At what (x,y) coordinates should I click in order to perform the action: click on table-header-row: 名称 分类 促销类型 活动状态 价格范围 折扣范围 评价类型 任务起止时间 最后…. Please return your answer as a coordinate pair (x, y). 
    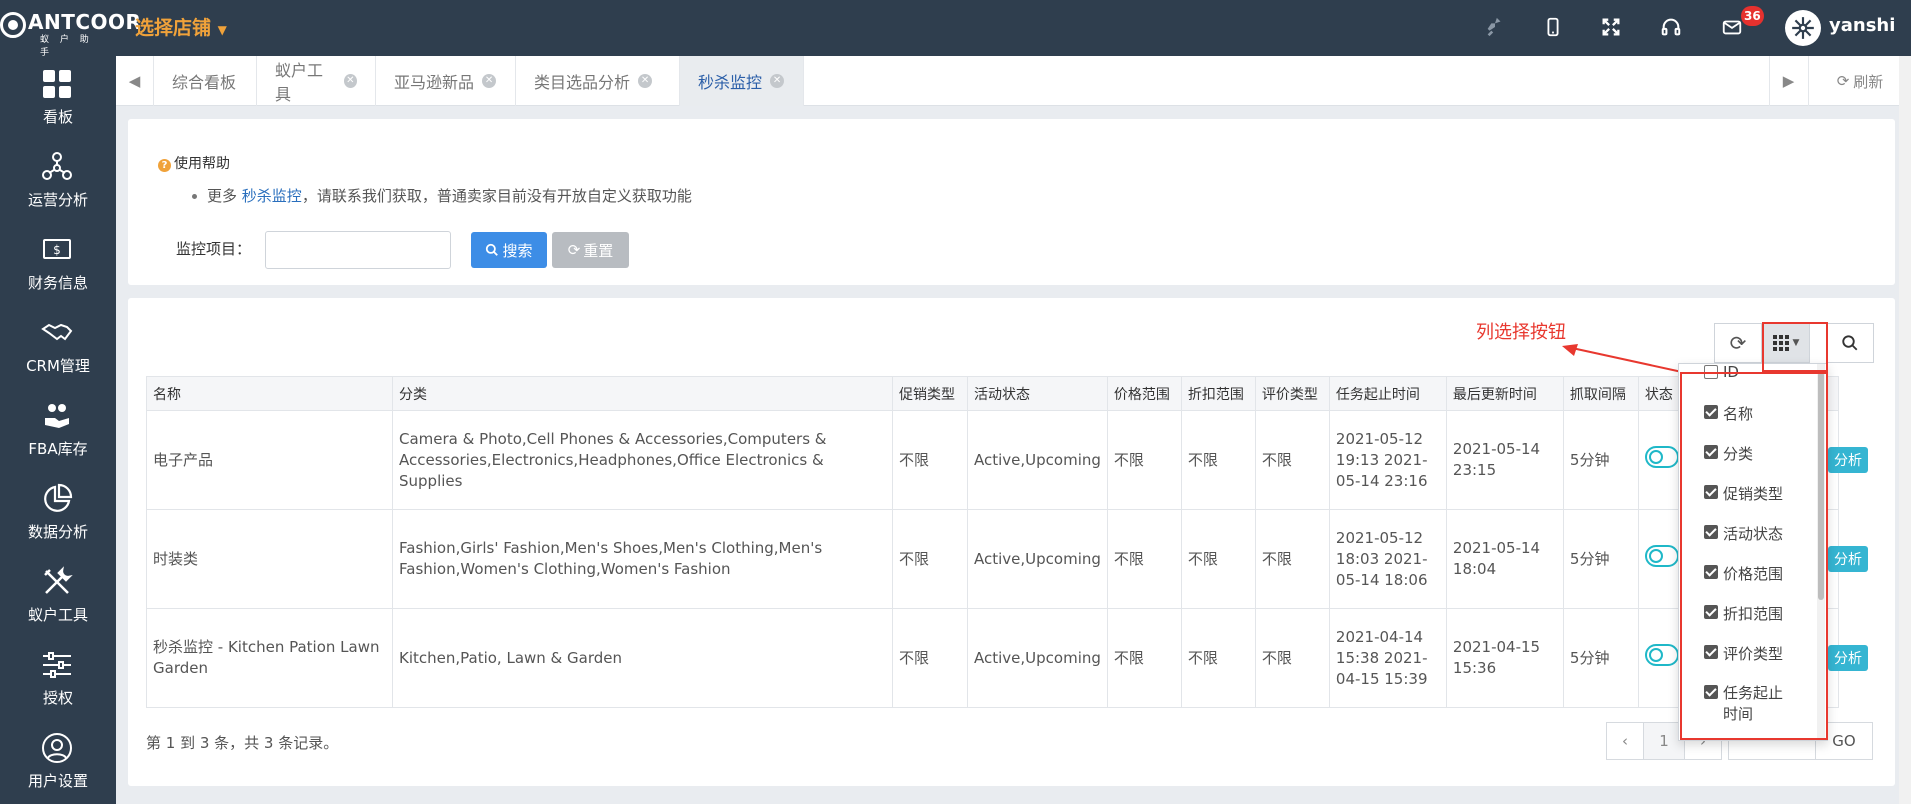
    Looking at the image, I should click on (992, 393).